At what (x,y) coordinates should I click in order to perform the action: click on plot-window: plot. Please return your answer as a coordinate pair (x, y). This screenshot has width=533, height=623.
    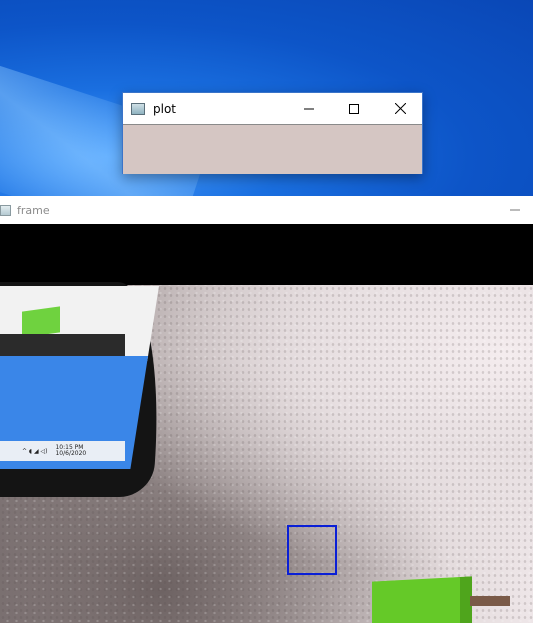
    Looking at the image, I should click on (272, 133).